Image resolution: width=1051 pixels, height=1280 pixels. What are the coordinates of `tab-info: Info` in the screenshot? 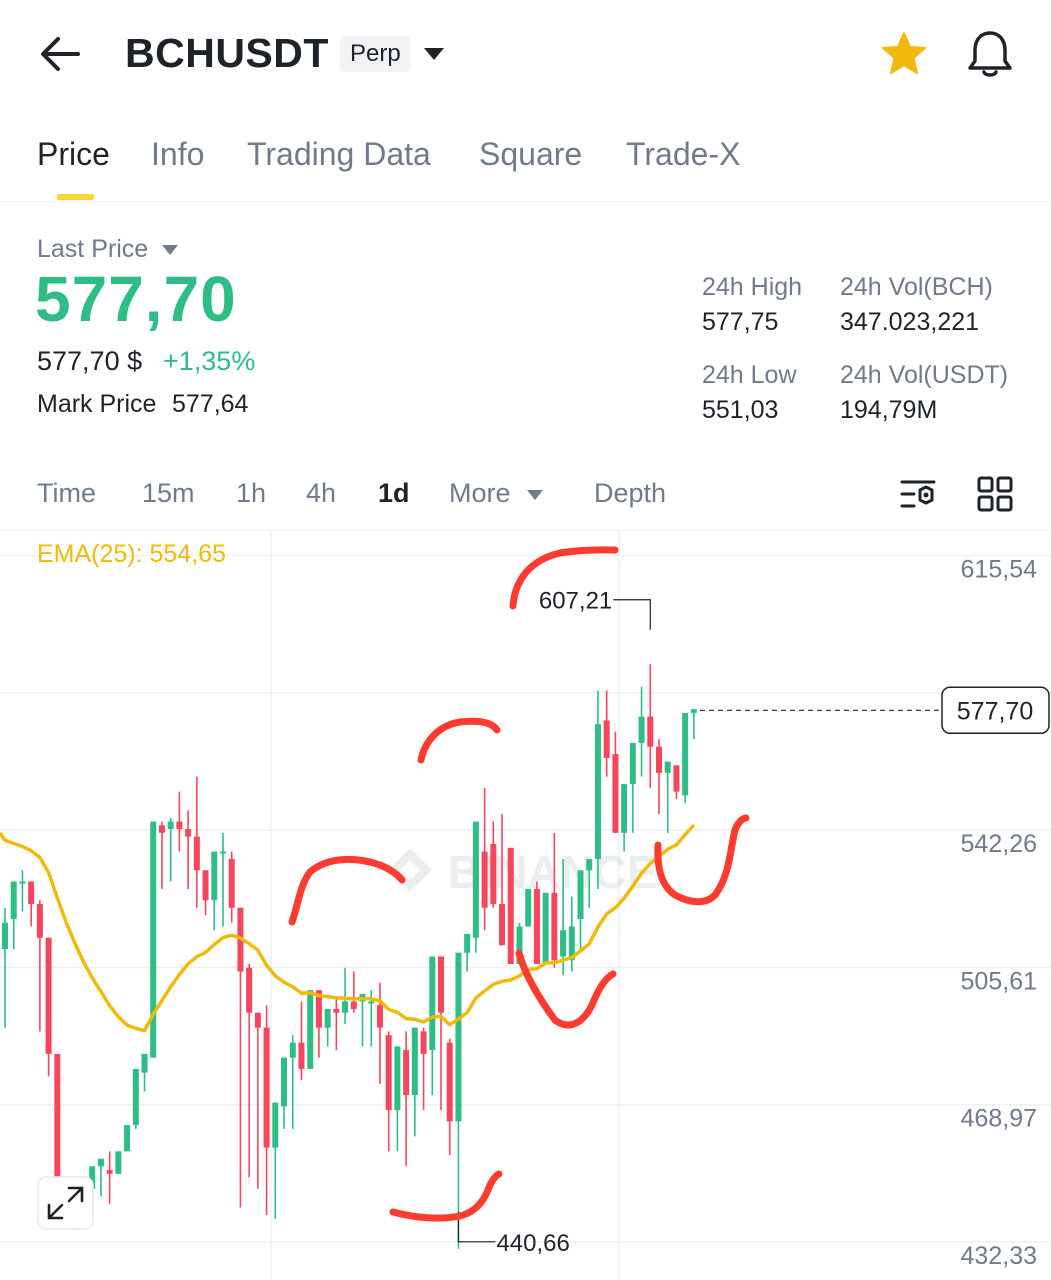 It's located at (177, 154).